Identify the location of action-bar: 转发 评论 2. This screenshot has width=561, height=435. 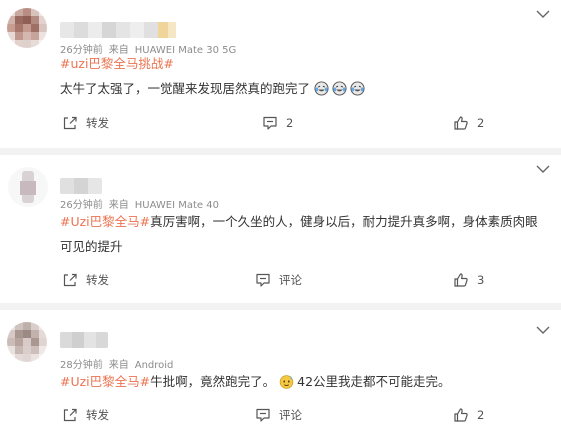
(280, 415).